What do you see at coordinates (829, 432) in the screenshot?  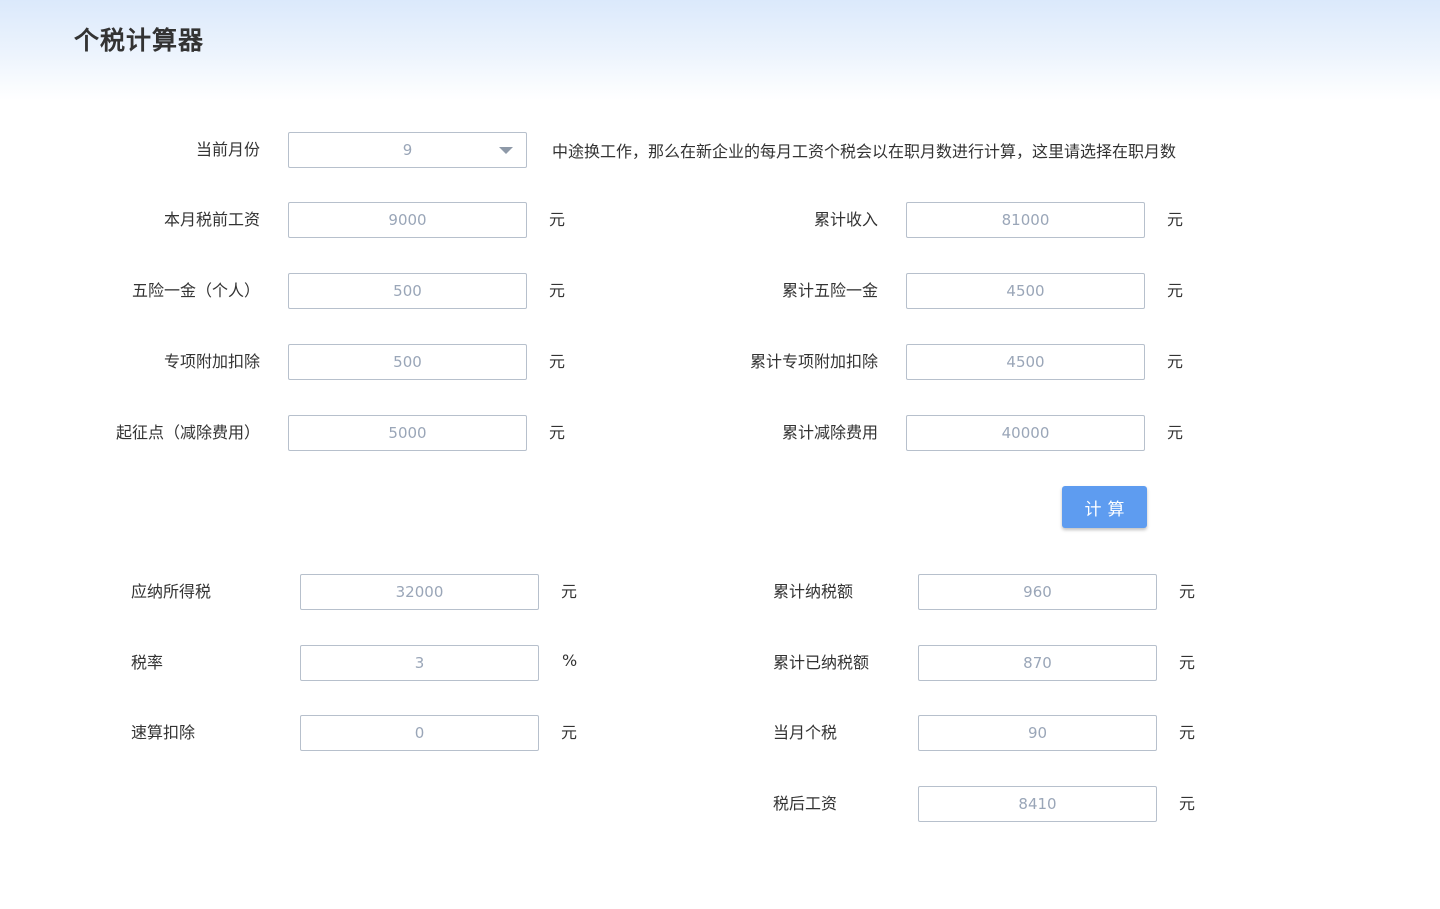 I see `cumulative-deduction-label: 累计减除费用` at bounding box center [829, 432].